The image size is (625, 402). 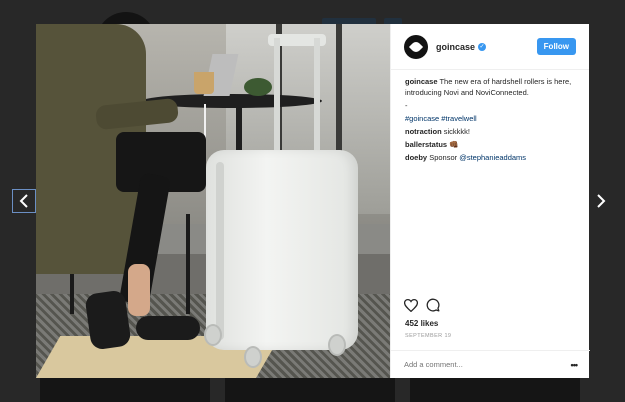 What do you see at coordinates (482, 46) in the screenshot?
I see `verified-badge-icon: ✓` at bounding box center [482, 46].